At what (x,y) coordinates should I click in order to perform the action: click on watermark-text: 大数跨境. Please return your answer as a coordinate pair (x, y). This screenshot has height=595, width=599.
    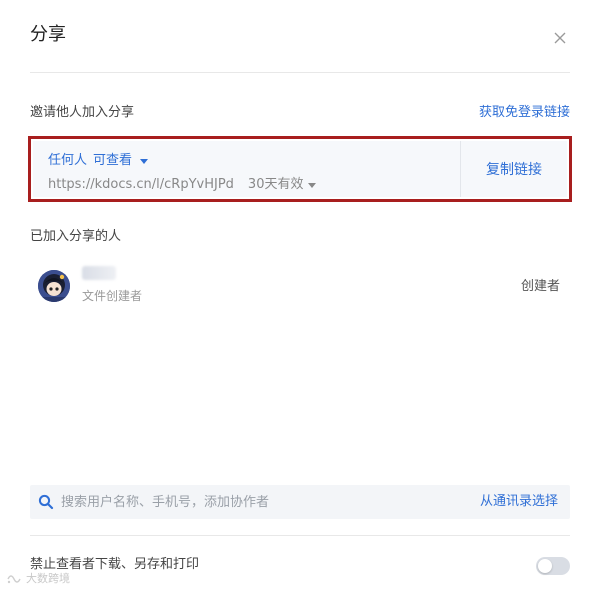
    Looking at the image, I should click on (48, 578).